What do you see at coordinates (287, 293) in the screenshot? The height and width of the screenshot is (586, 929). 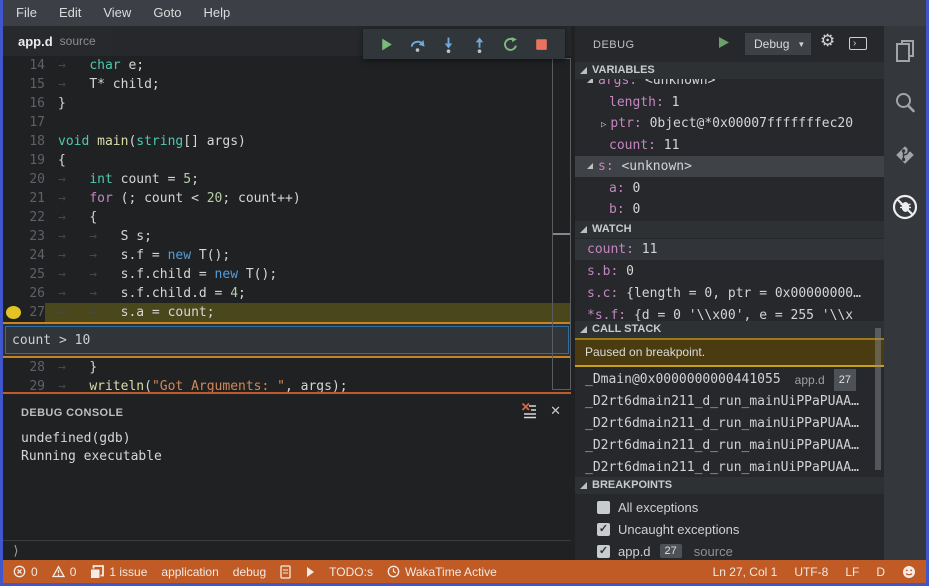 I see `code-line-26: 26 → → s.f.child.d = 4;` at bounding box center [287, 293].